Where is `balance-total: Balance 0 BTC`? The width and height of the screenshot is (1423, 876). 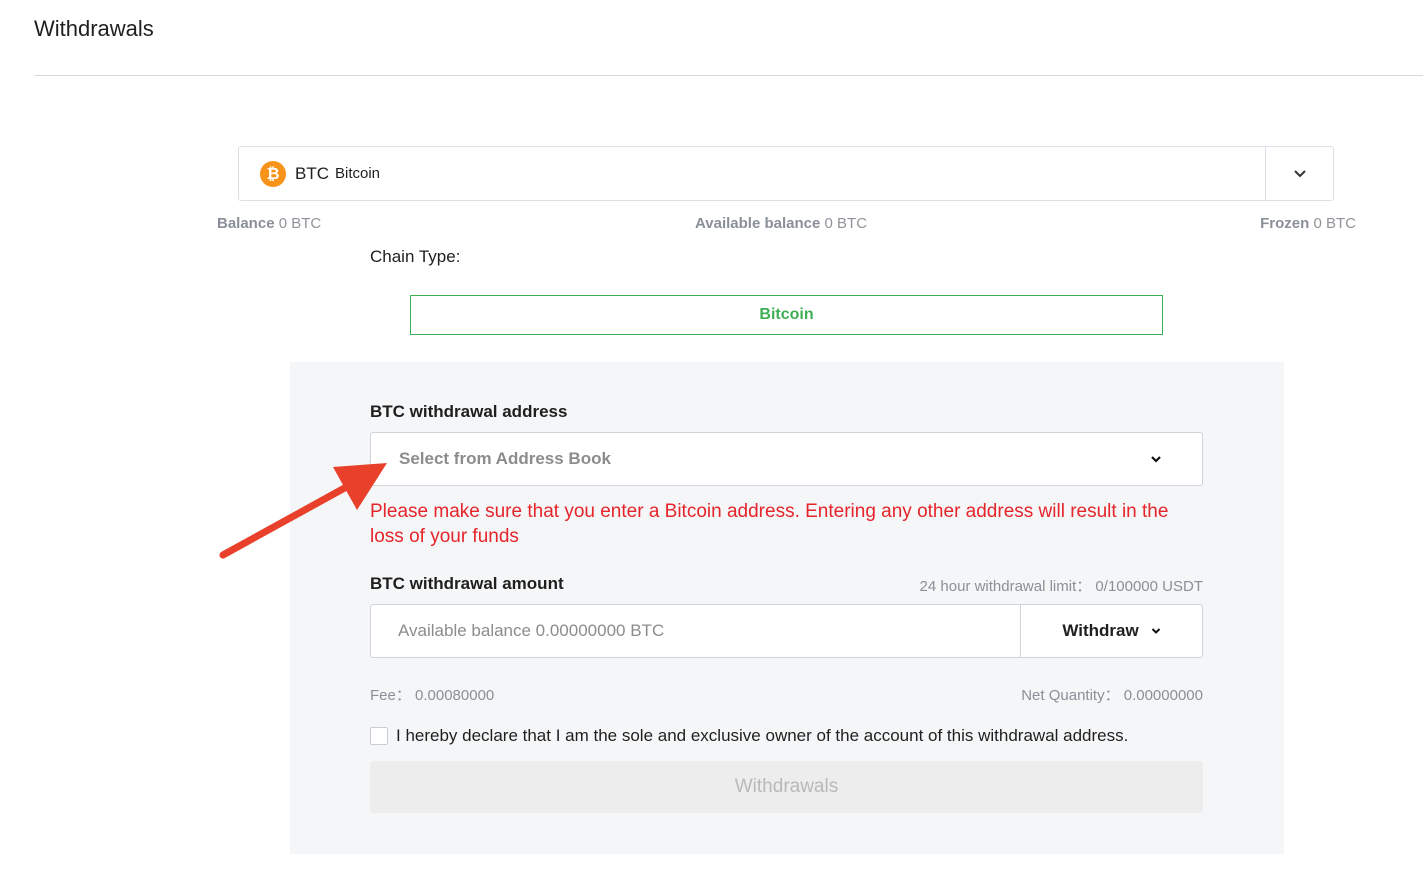
balance-total: Balance 0 BTC is located at coordinates (269, 223).